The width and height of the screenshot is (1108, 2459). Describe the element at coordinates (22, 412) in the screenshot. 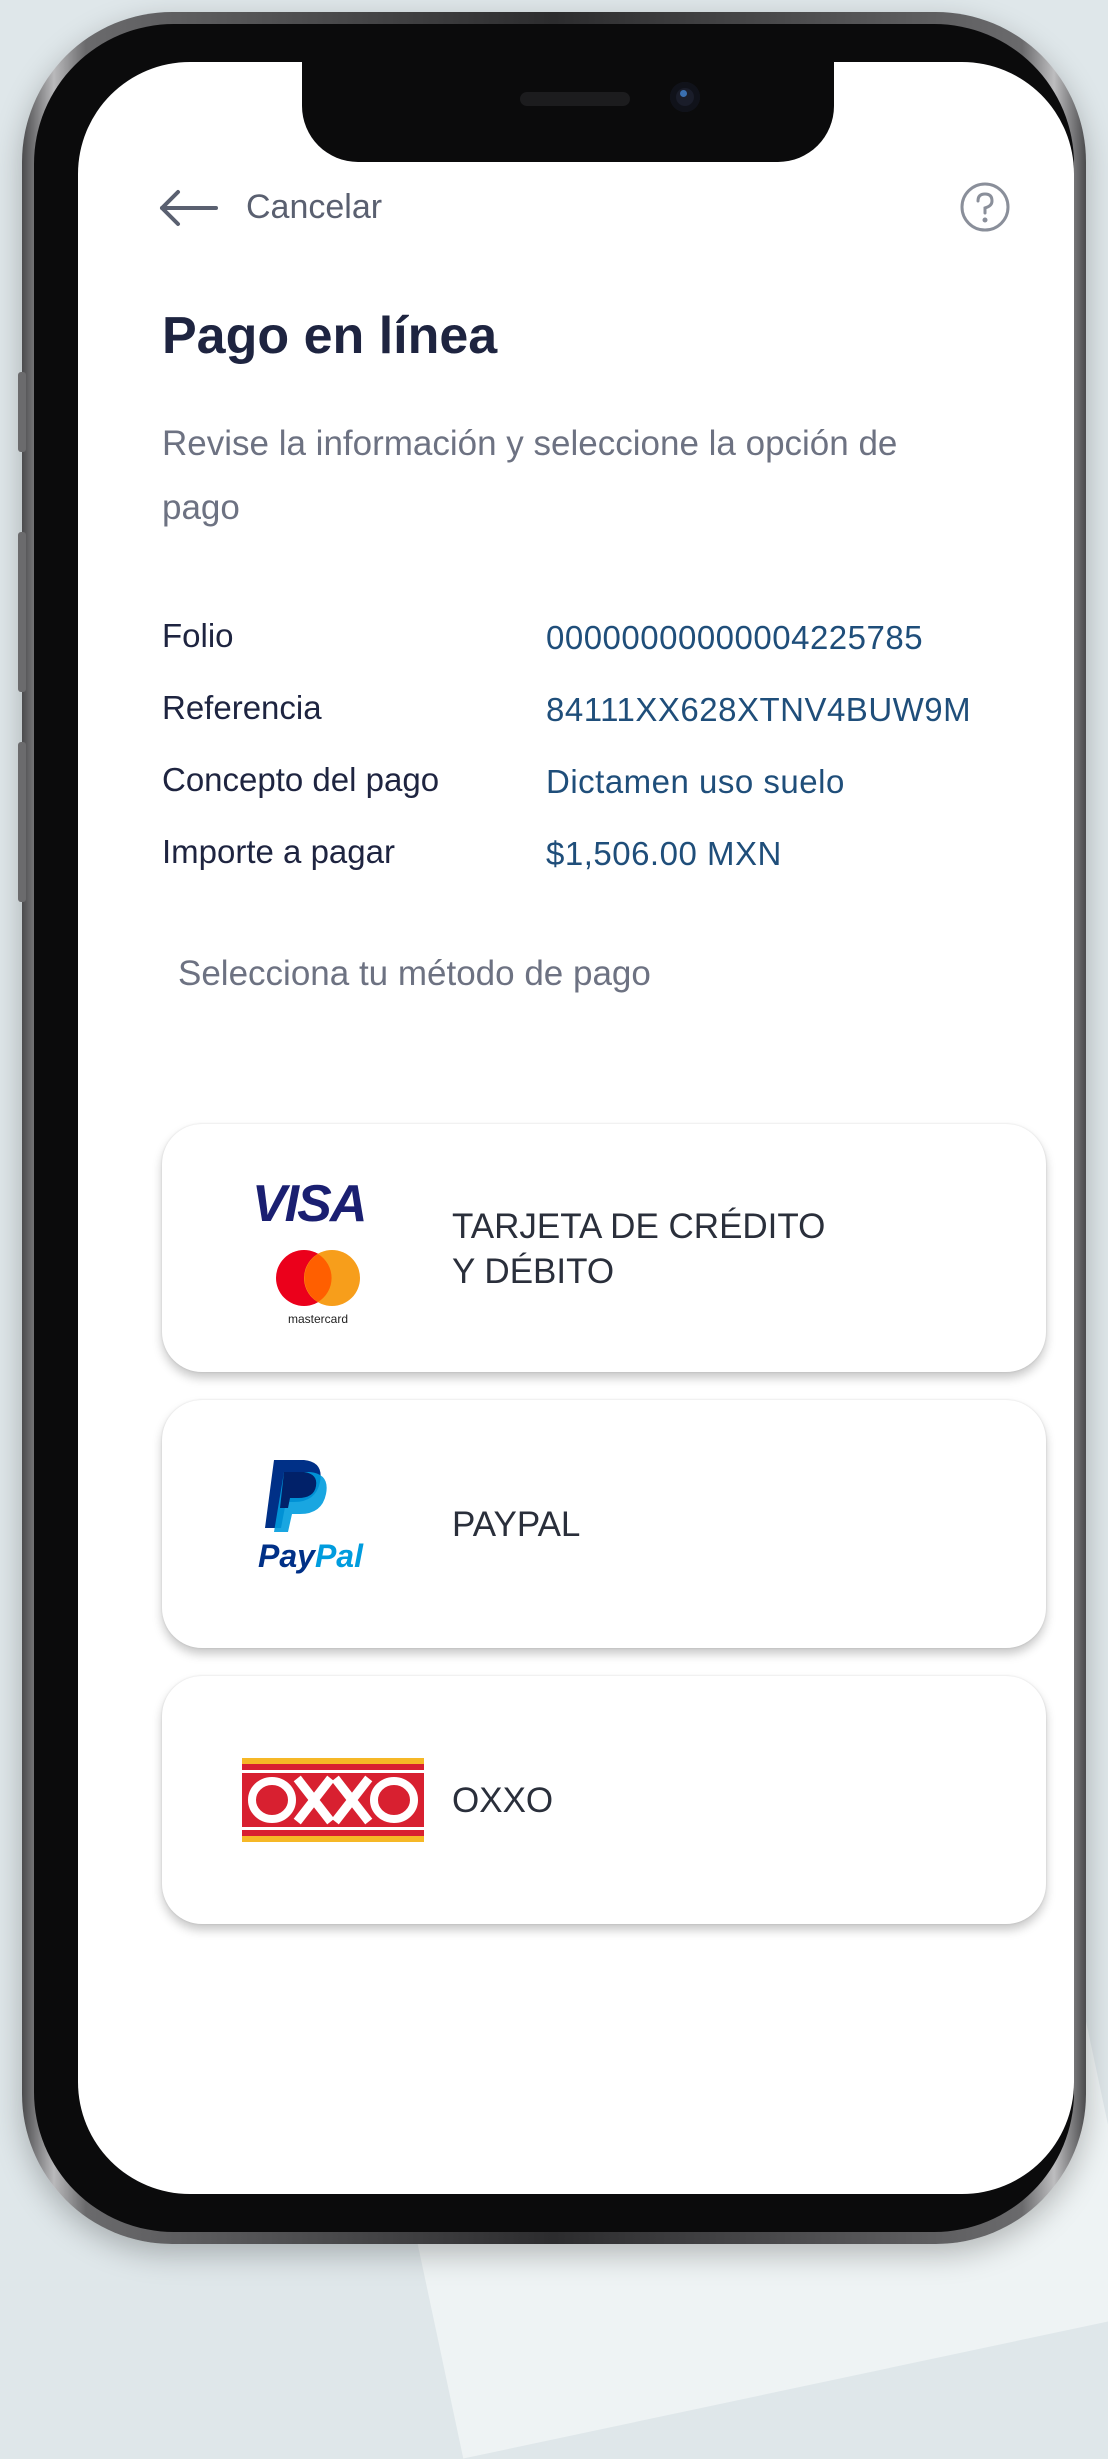

I see `side-button-mute` at that location.